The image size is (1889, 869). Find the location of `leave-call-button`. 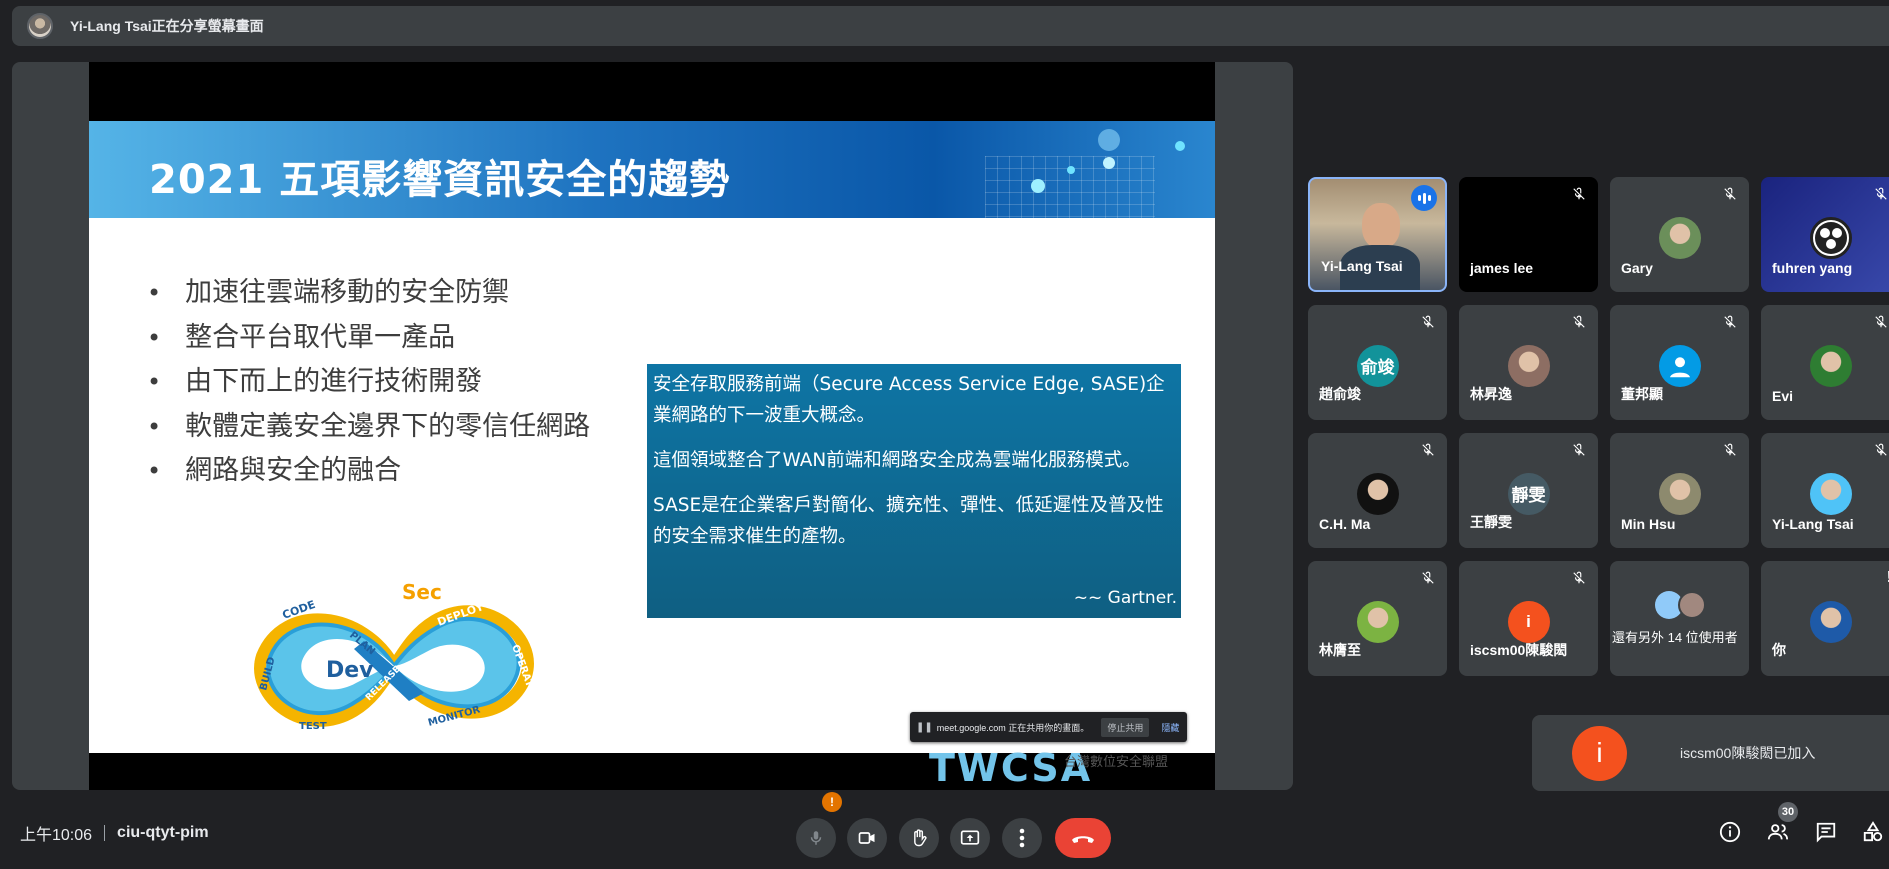

leave-call-button is located at coordinates (1083, 838).